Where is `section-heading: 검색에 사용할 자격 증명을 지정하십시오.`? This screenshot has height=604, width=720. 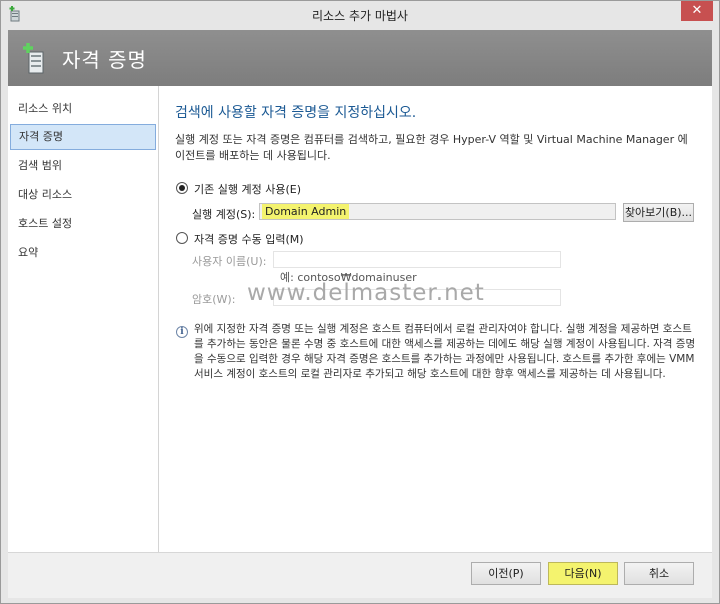 section-heading: 검색에 사용할 자격 증명을 지정하십시오. is located at coordinates (296, 113).